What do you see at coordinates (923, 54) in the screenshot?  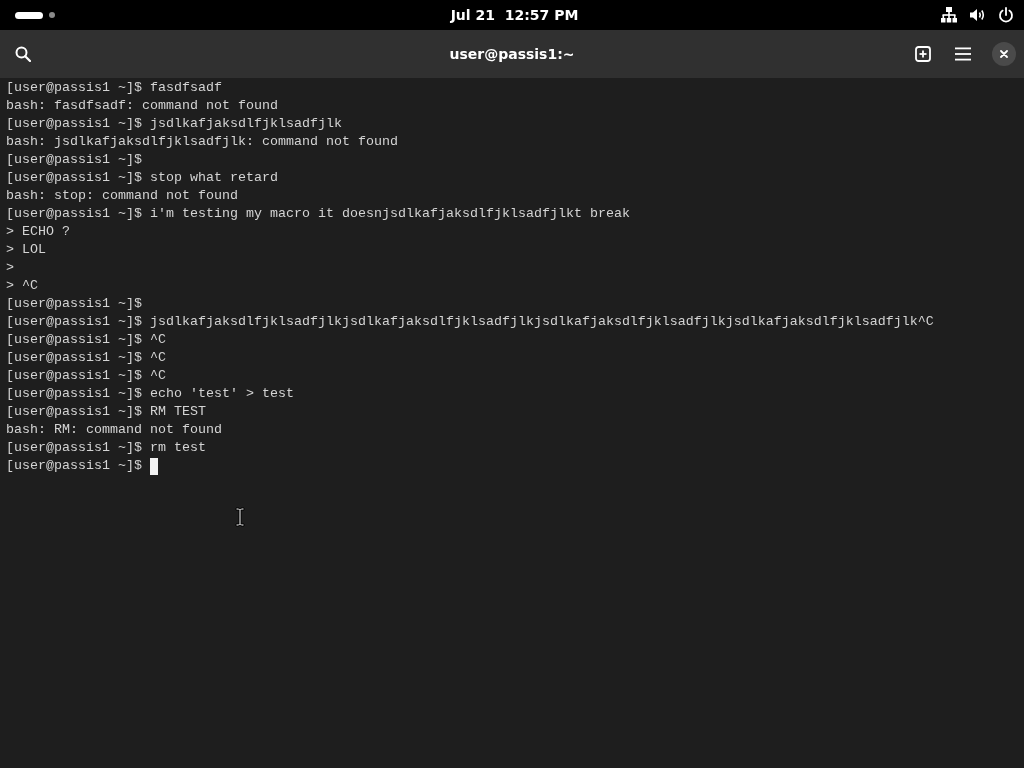 I see `plus-square-icon` at bounding box center [923, 54].